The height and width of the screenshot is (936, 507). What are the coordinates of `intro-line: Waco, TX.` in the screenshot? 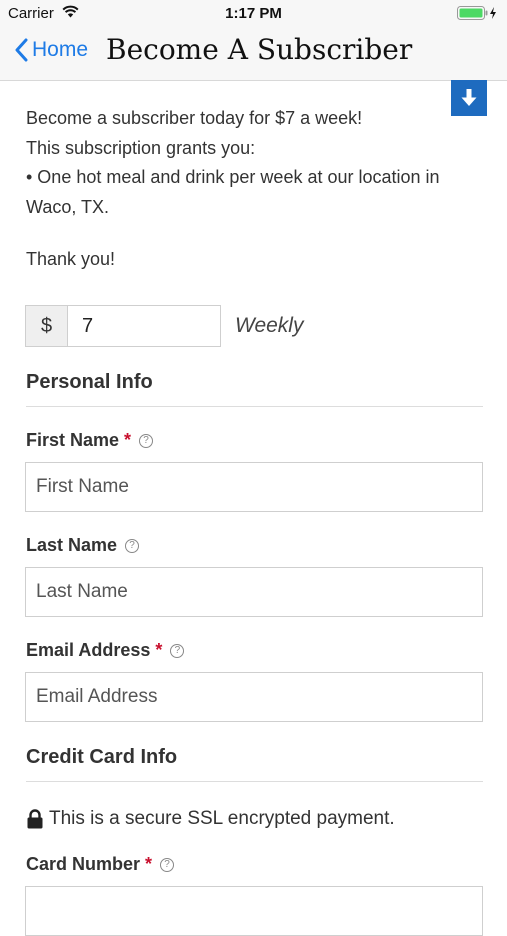 It's located at (68, 206).